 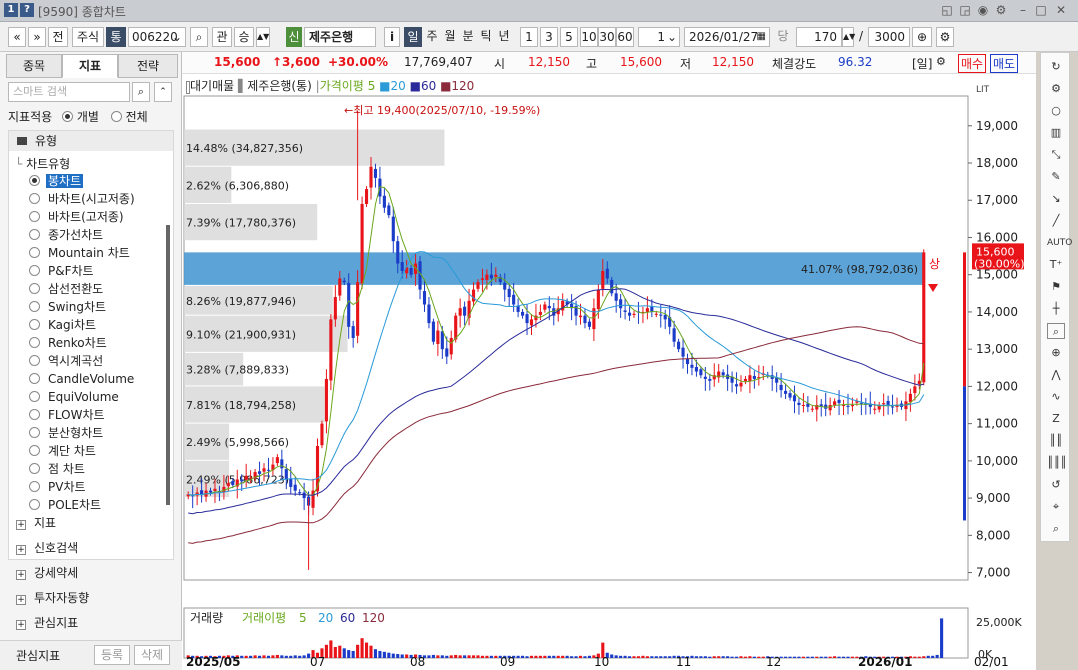 I want to click on pattern-icon: ⋀, so click(x=1056, y=375).